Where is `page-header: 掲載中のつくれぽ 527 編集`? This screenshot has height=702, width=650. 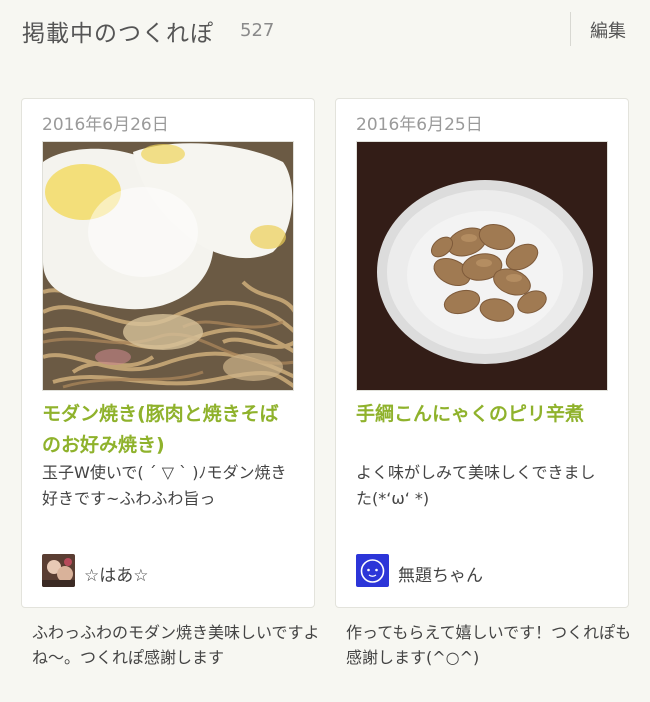 page-header: 掲載中のつくれぽ 527 編集 is located at coordinates (325, 31).